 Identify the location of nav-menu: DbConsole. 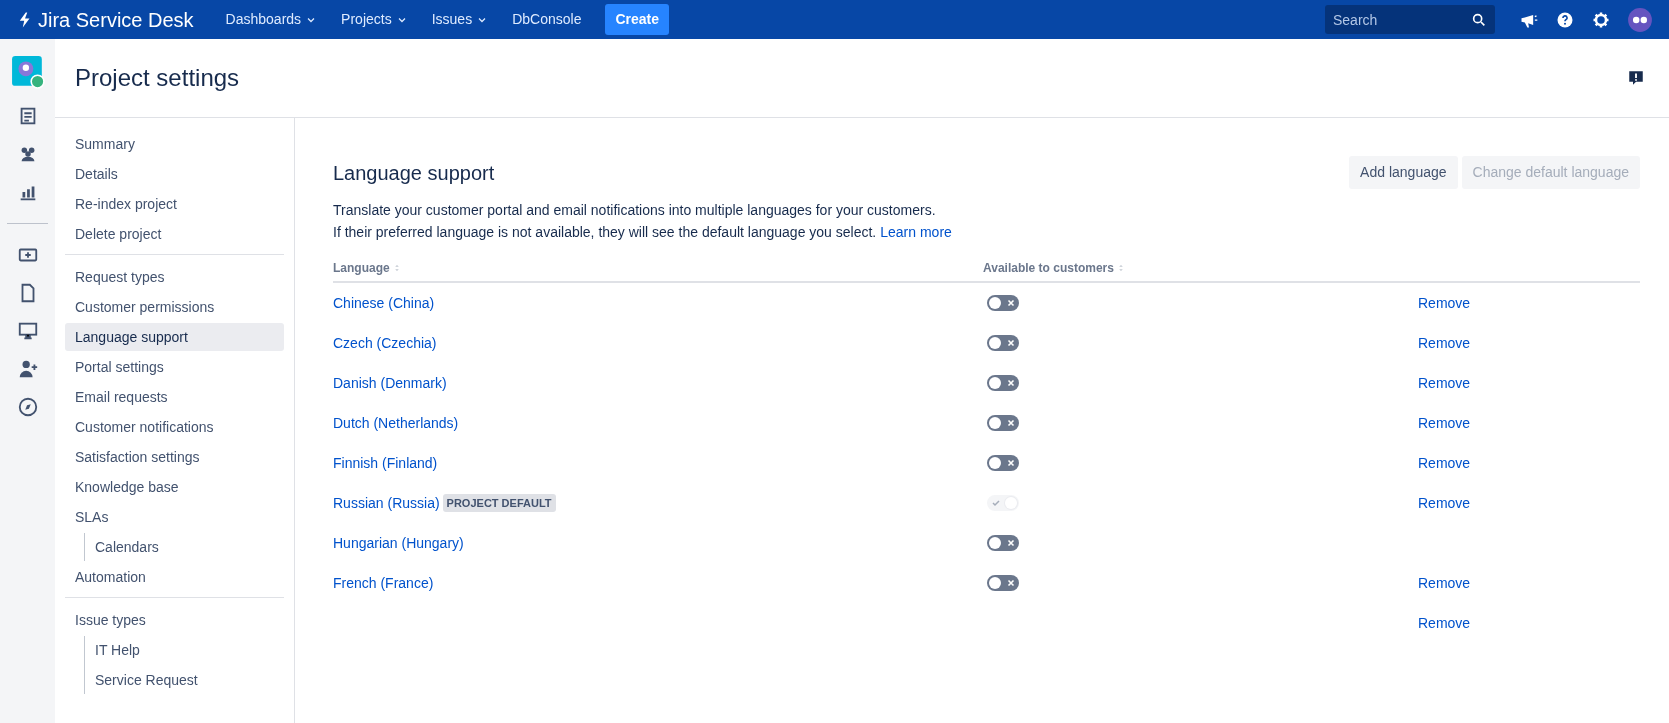
(547, 19).